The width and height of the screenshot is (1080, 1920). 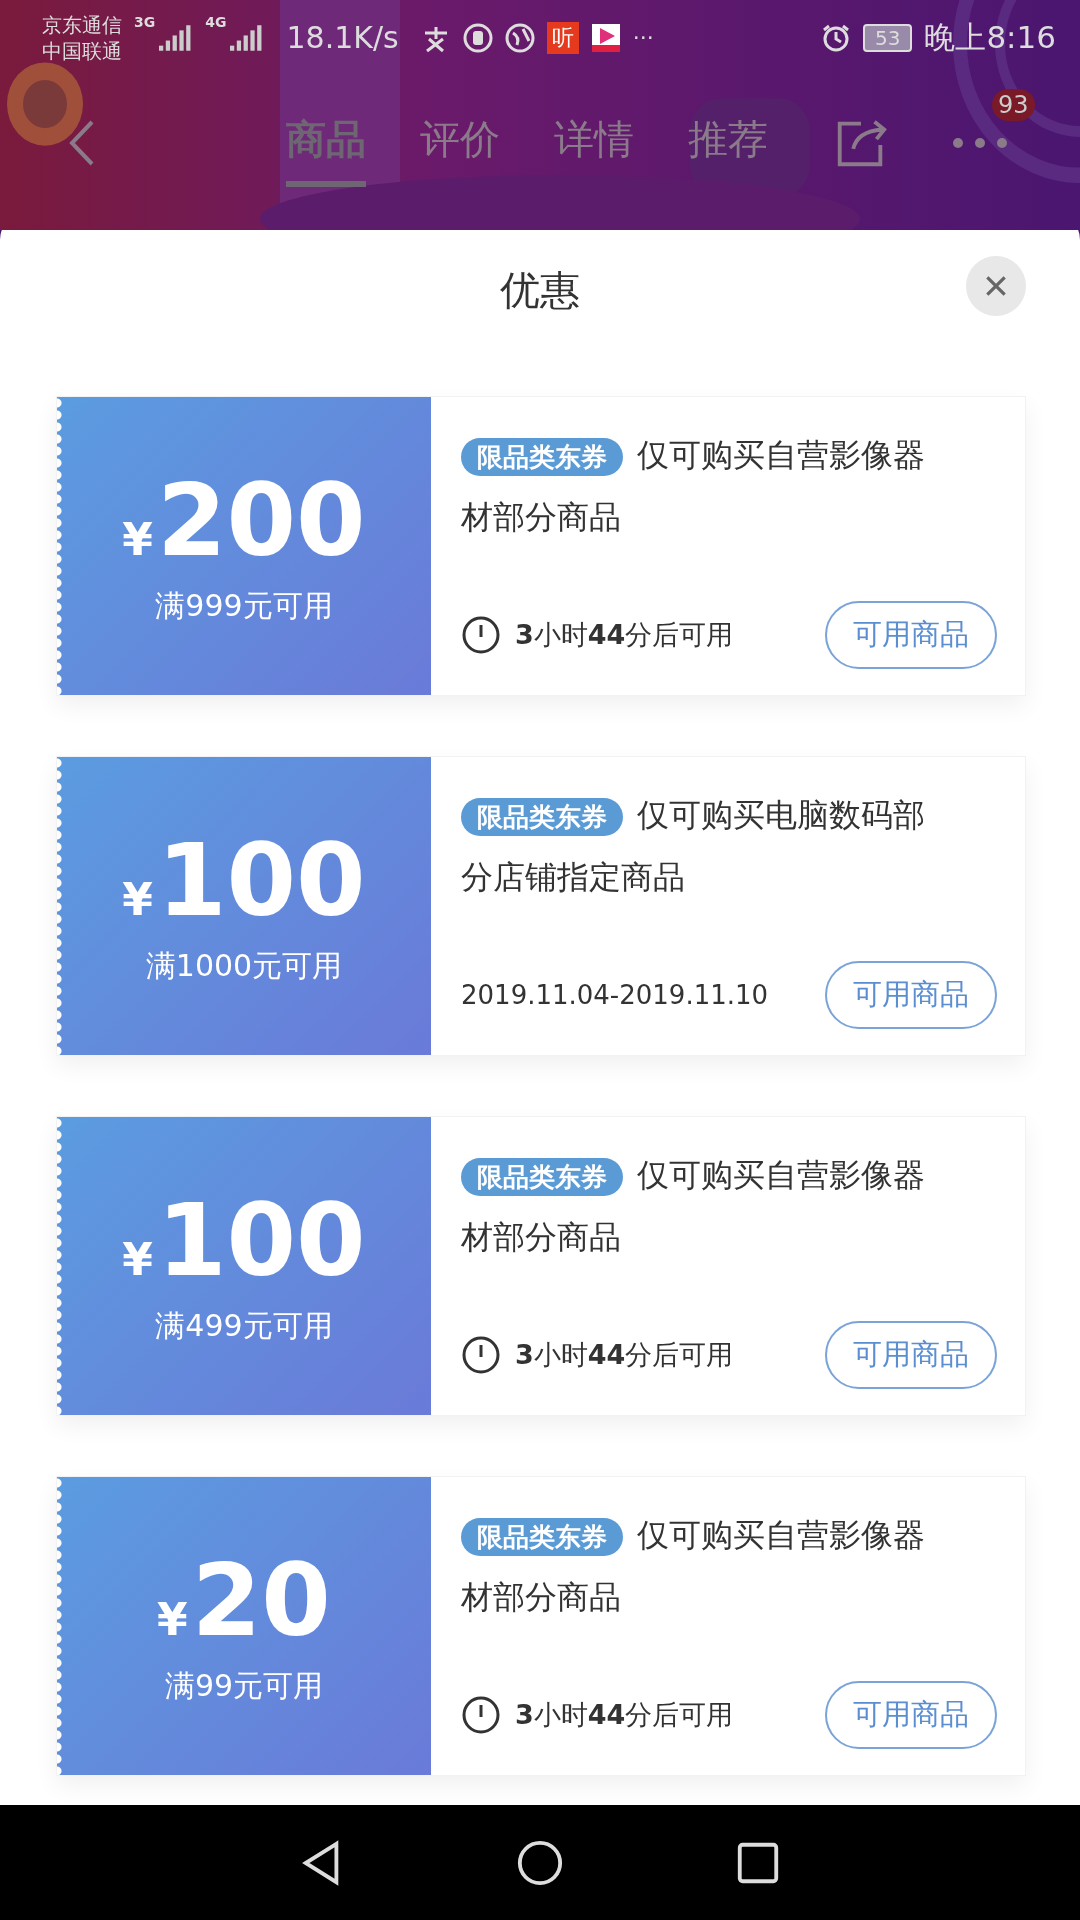 What do you see at coordinates (477, 37) in the screenshot?
I see `hand-icon` at bounding box center [477, 37].